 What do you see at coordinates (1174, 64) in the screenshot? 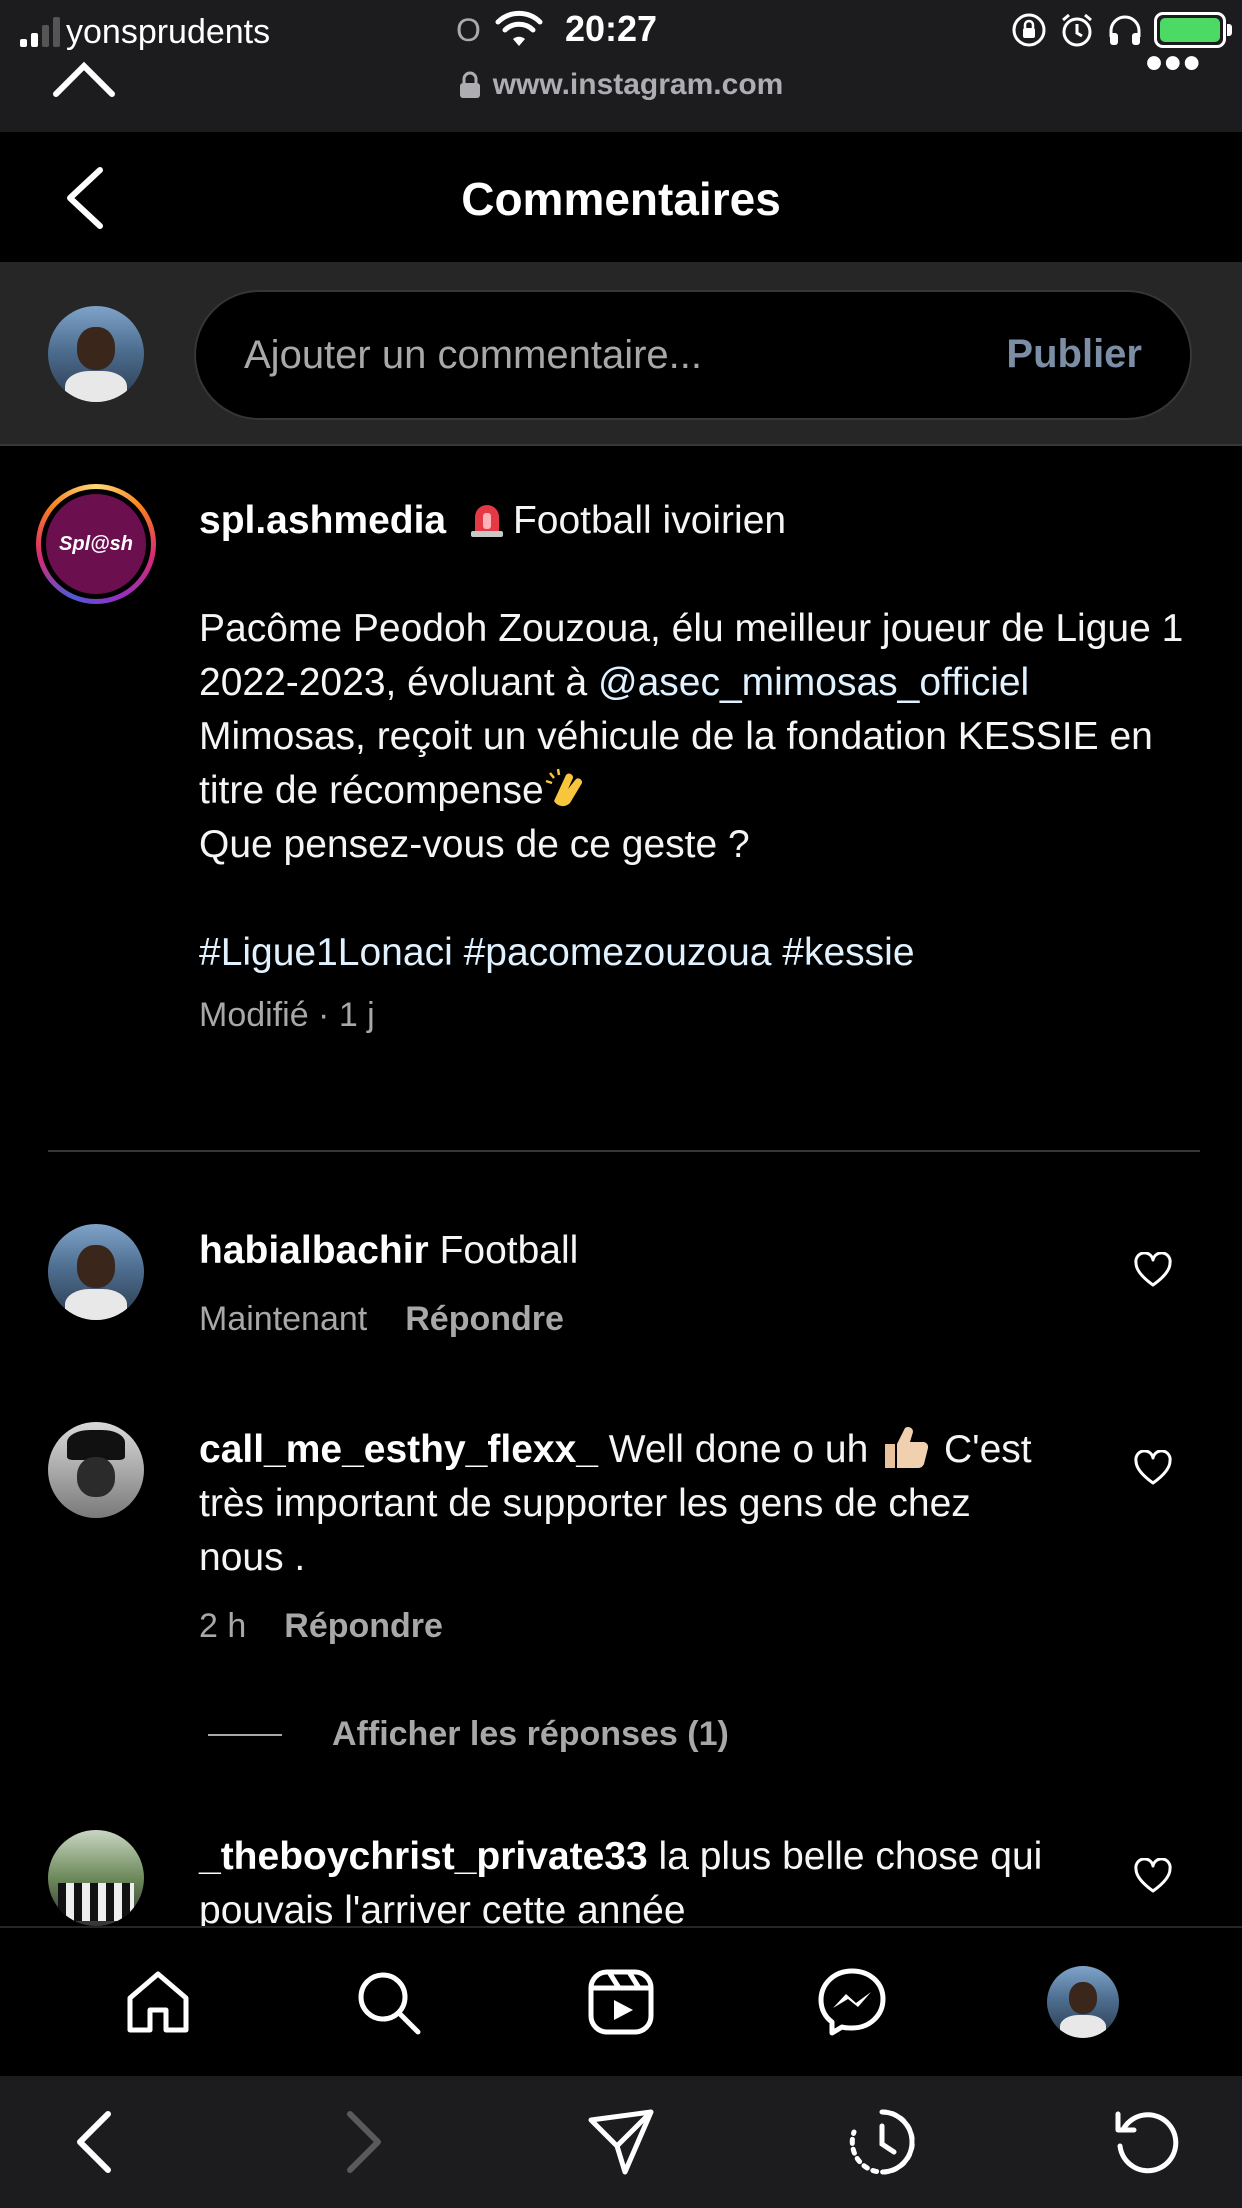
I see `more-options-icon: •••` at bounding box center [1174, 64].